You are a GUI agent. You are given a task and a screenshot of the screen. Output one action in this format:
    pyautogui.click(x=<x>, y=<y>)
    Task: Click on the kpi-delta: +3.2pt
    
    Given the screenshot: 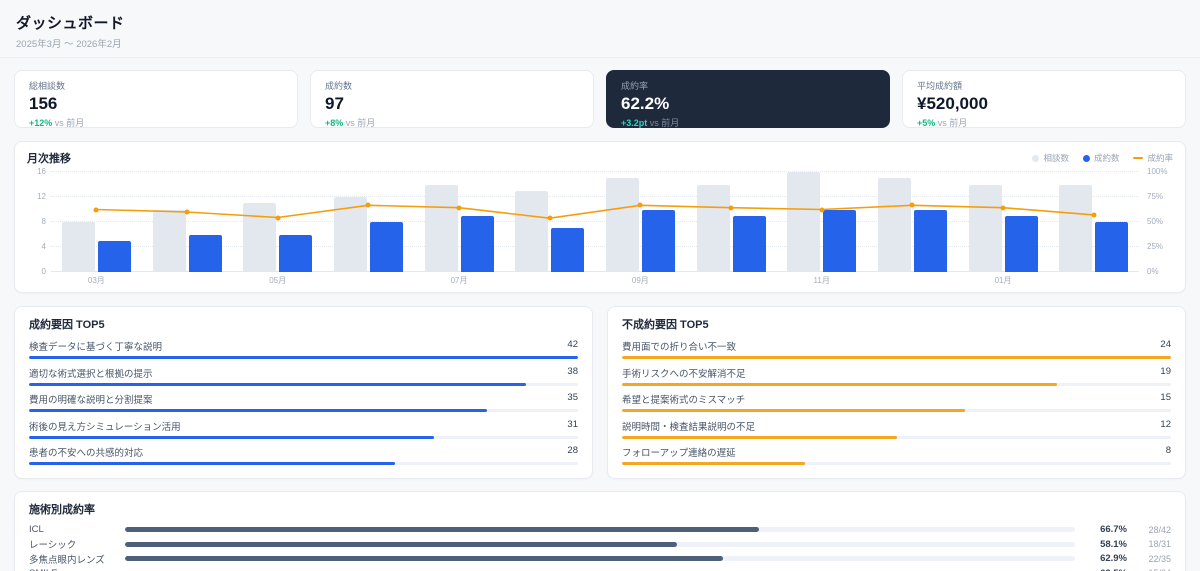 What is the action you would take?
    pyautogui.click(x=634, y=122)
    